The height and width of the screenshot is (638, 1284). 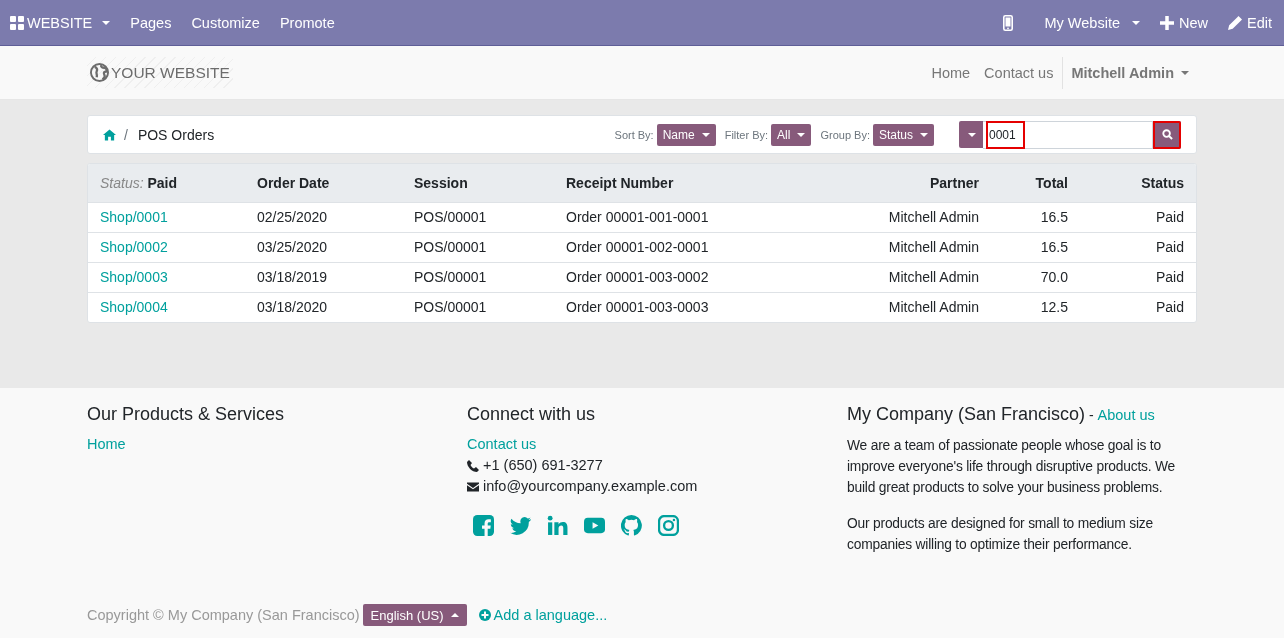 I want to click on search-field: 0001, so click(x=1068, y=134).